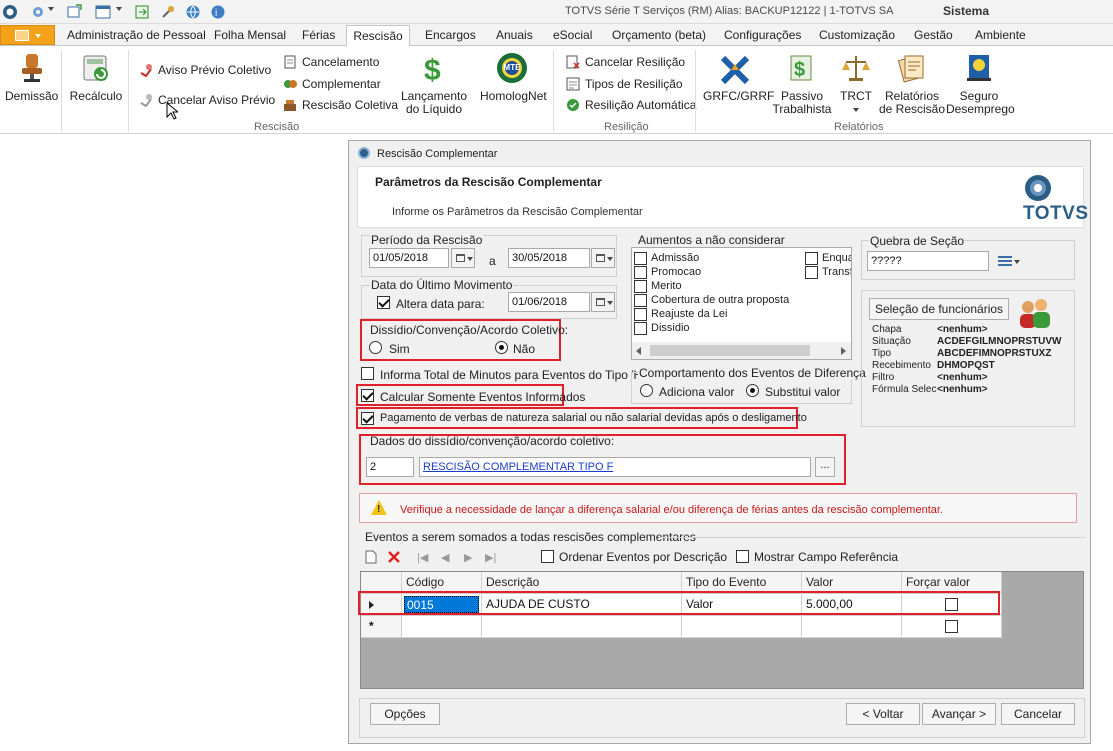  Describe the element at coordinates (646, 390) in the screenshot. I see `adiciona-valor-radio` at that location.